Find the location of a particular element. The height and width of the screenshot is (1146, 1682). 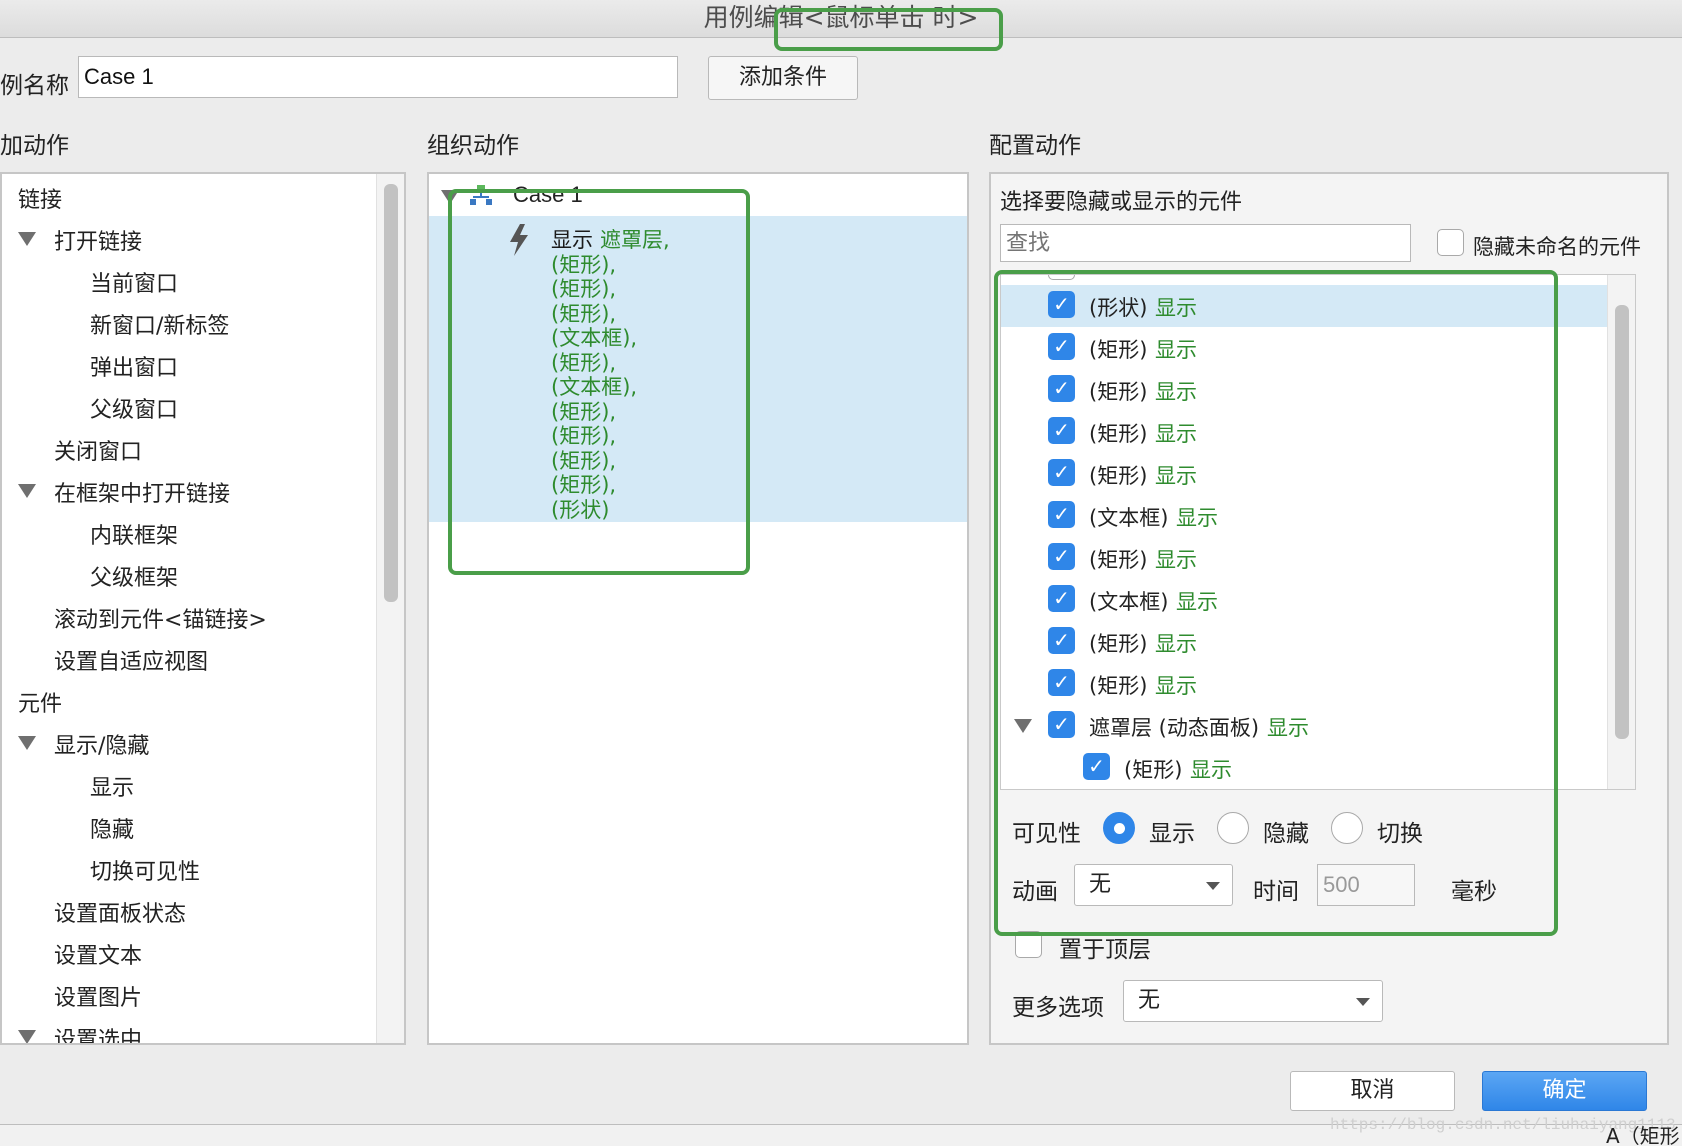

configure-action-heading: 配置动作 is located at coordinates (1035, 146).